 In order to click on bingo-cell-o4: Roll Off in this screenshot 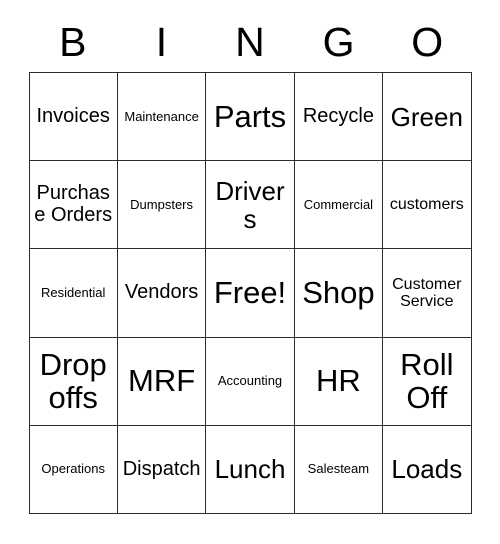, I will do `click(427, 381)`.